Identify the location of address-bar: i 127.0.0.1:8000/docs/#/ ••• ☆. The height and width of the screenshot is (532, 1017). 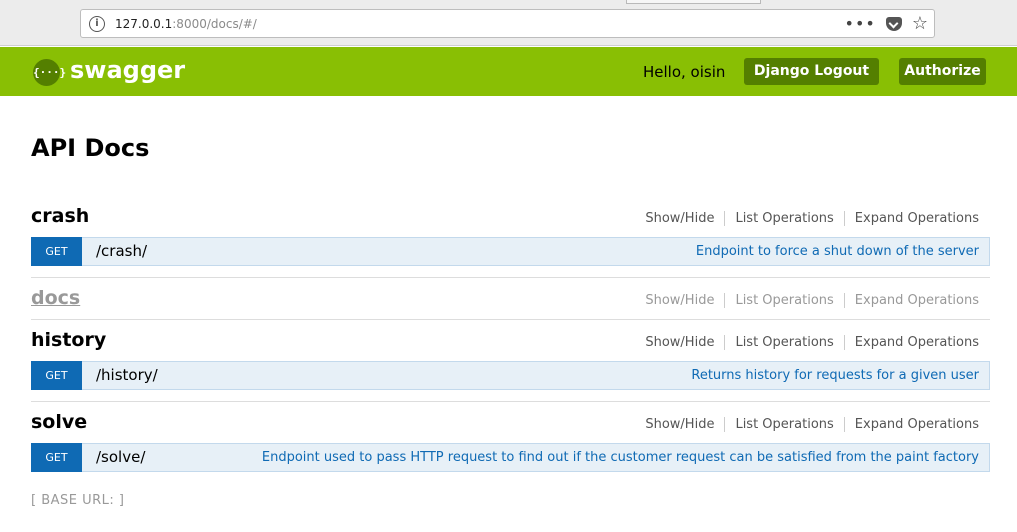
(507, 23).